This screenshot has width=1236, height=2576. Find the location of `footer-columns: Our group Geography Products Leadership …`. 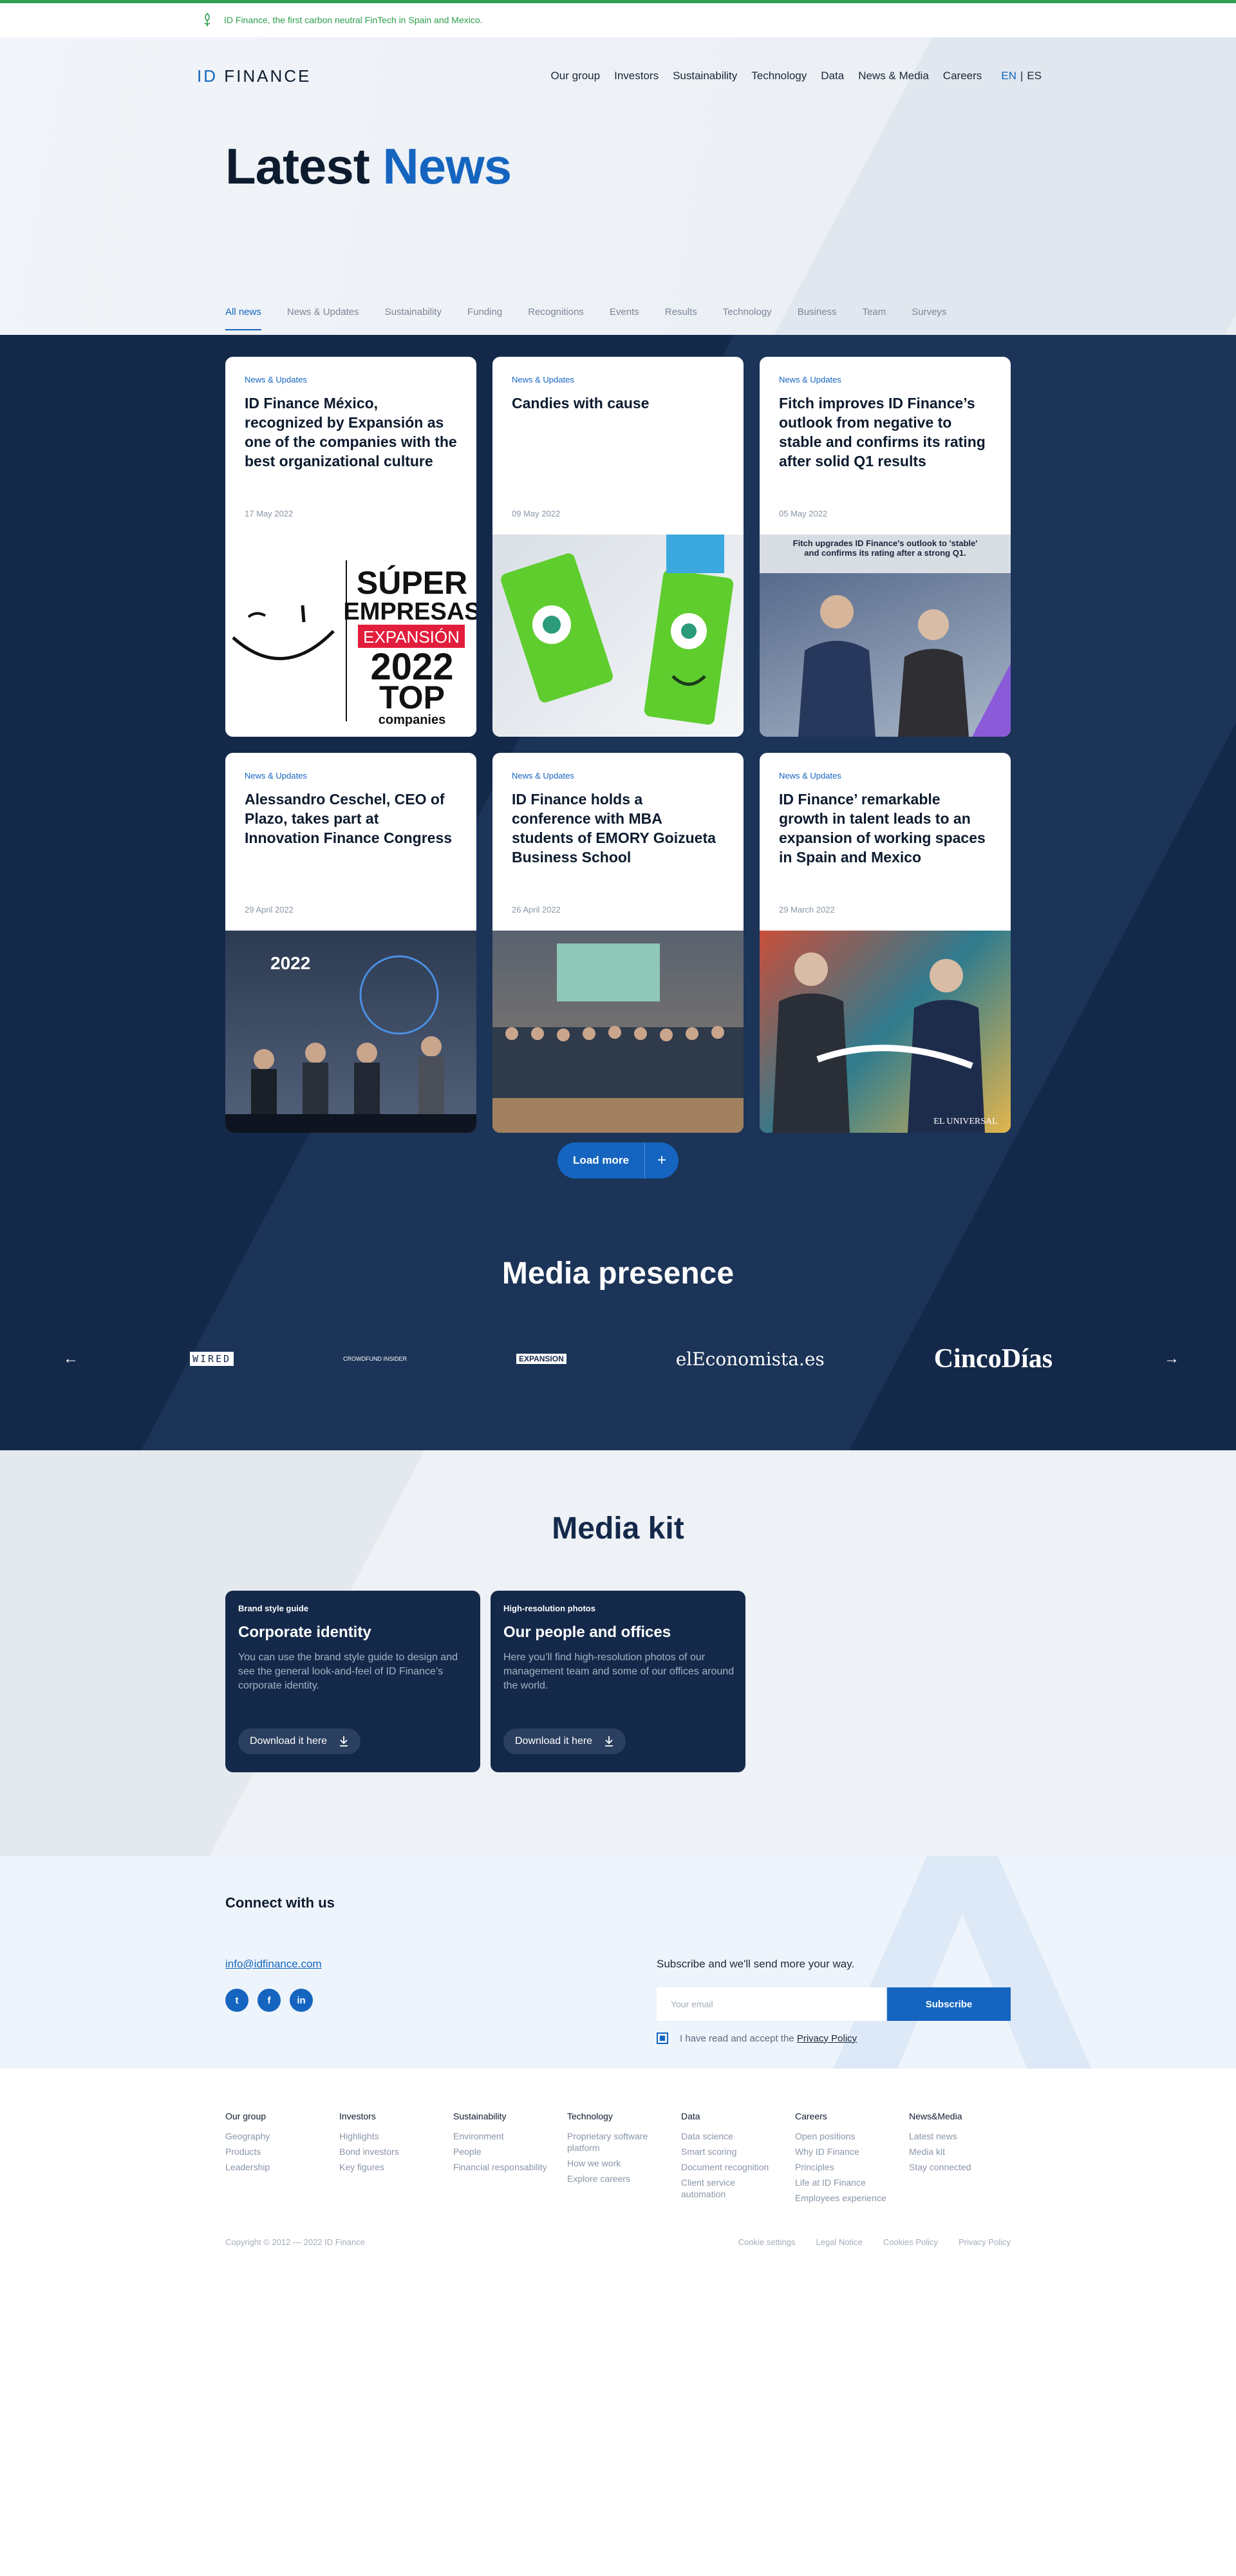

footer-columns: Our group Geography Products Leadership … is located at coordinates (624, 2159).